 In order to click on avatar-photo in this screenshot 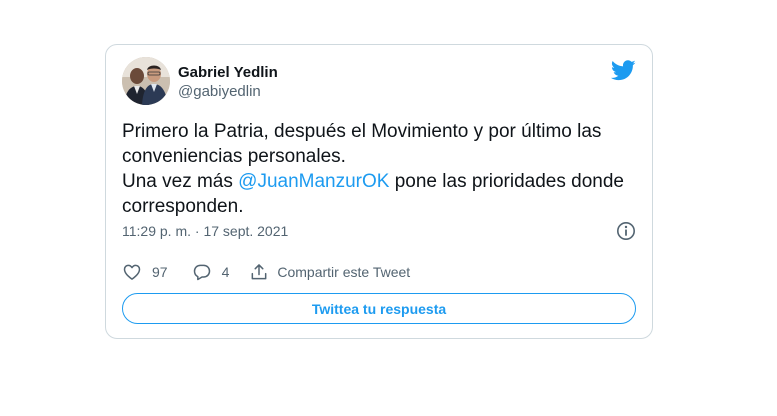, I will do `click(146, 81)`.